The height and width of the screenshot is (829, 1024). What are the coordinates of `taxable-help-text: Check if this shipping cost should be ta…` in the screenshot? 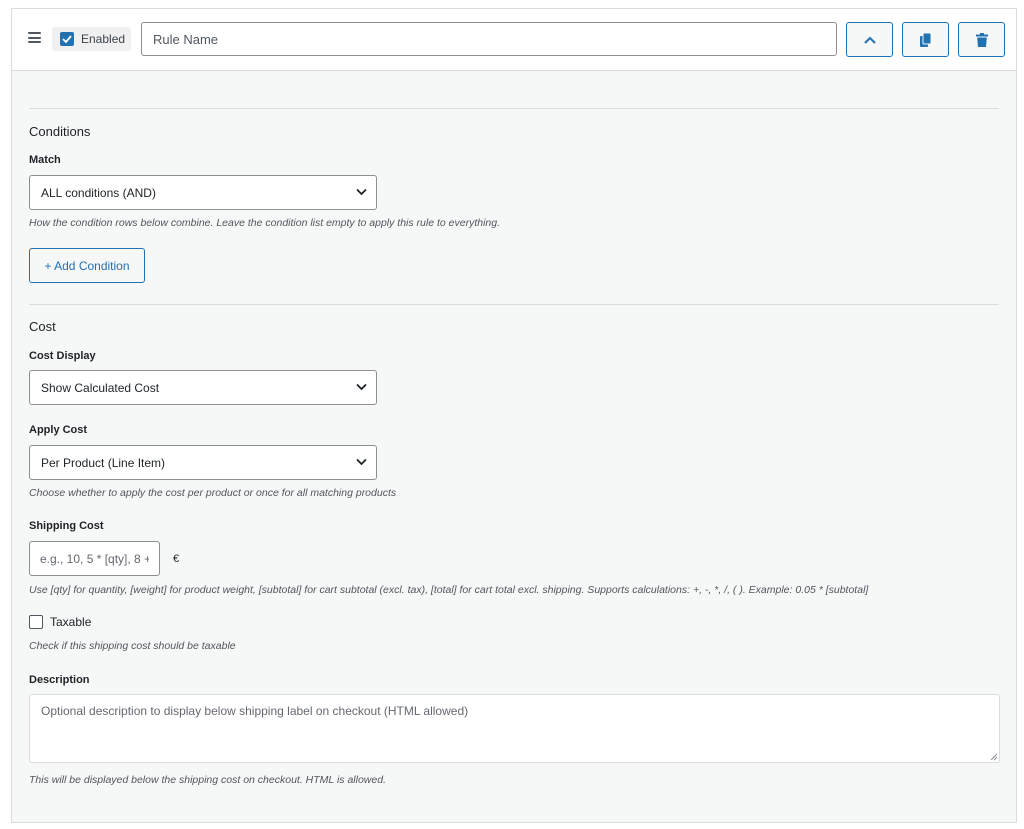 It's located at (132, 646).